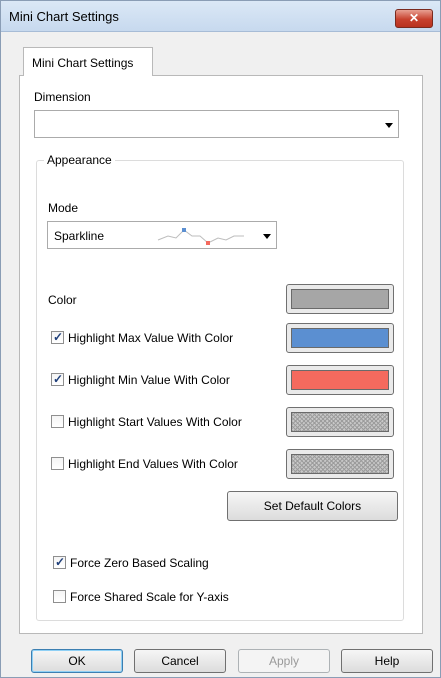 The image size is (441, 678). I want to click on ok-button: OK, so click(77, 661).